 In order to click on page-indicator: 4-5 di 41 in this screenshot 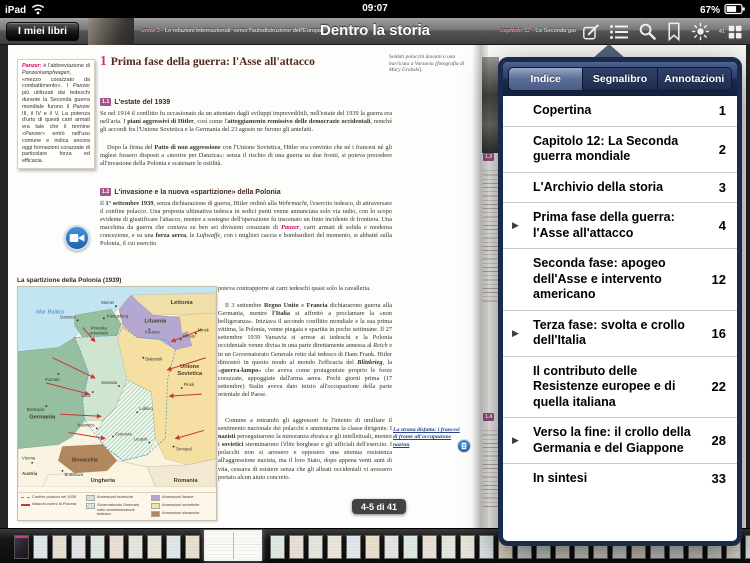, I will do `click(379, 506)`.